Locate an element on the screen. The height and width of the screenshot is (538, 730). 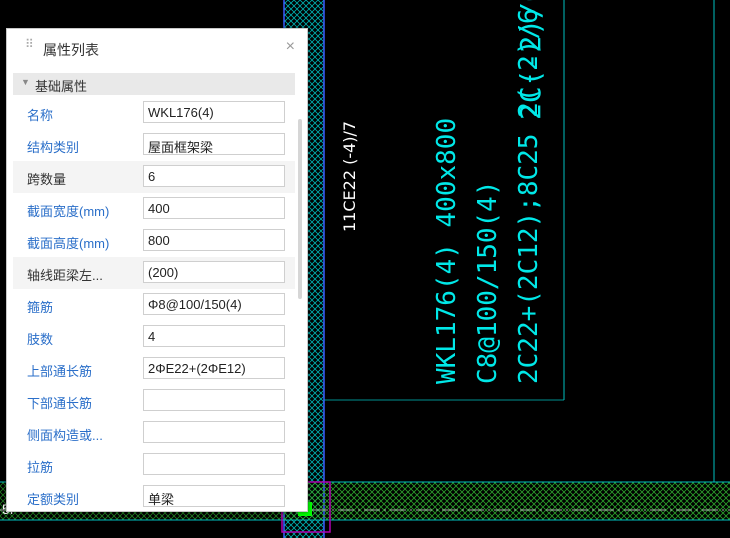
cad-text-stirrup: C8@100/150(4) is located at coordinates (488, 282).